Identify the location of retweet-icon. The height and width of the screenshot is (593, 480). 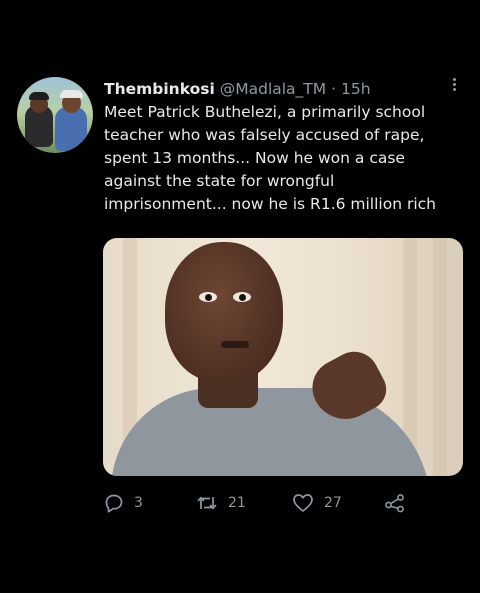
(207, 503).